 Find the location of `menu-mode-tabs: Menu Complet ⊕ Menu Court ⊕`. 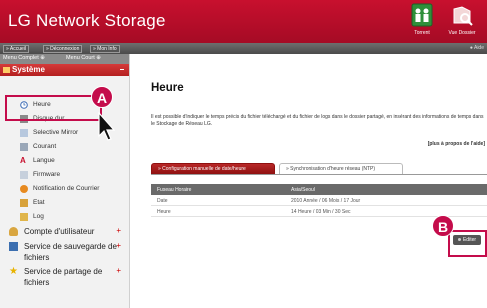

menu-mode-tabs: Menu Complet ⊕ Menu Court ⊕ is located at coordinates (64, 59).